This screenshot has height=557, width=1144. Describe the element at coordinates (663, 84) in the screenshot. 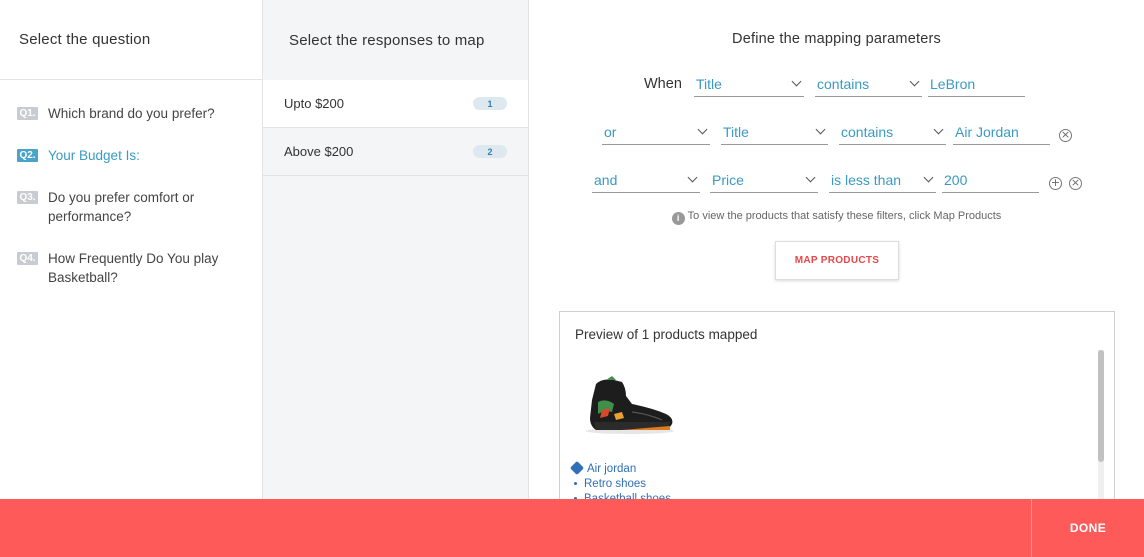

I see `rule-connector-label: When` at that location.